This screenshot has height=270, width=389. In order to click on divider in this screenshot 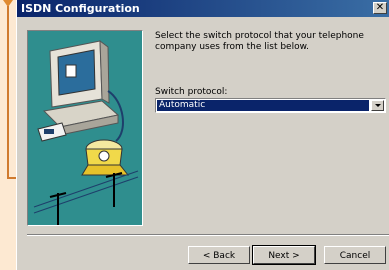, I will do `click(208, 235)`.